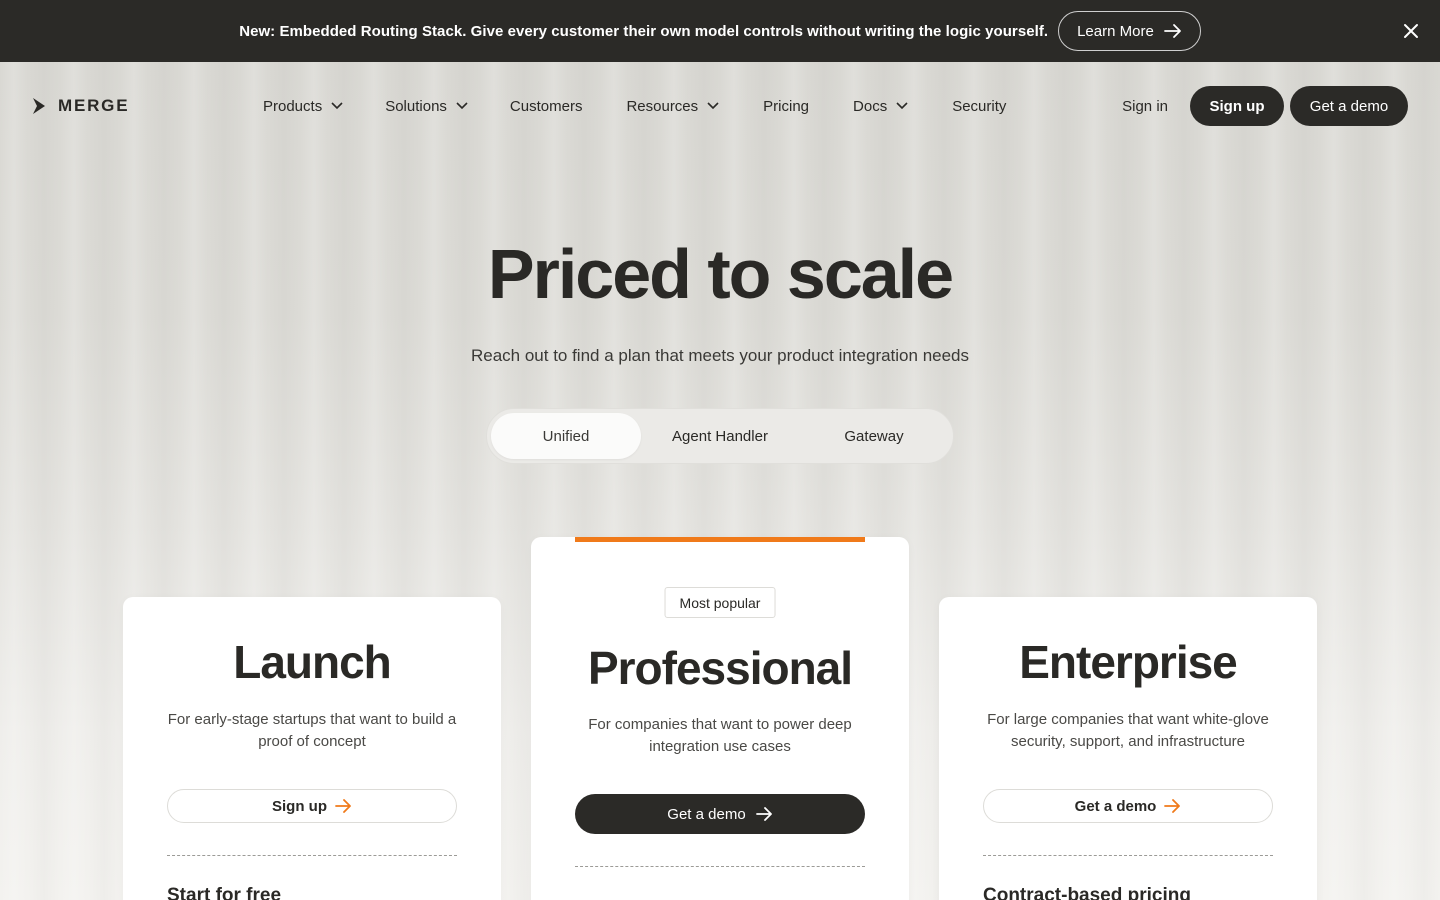  I want to click on plan-subheading: Contract-based pricing, so click(1087, 892).